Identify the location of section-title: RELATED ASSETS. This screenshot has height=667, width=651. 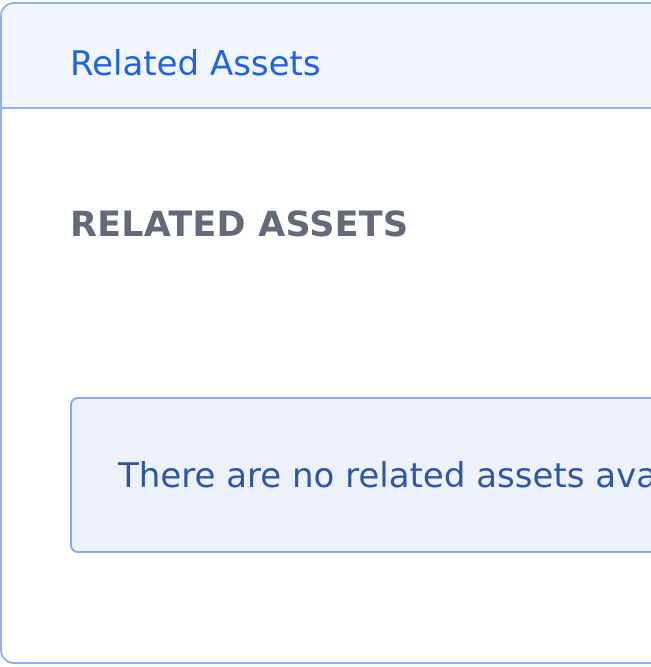
(239, 225).